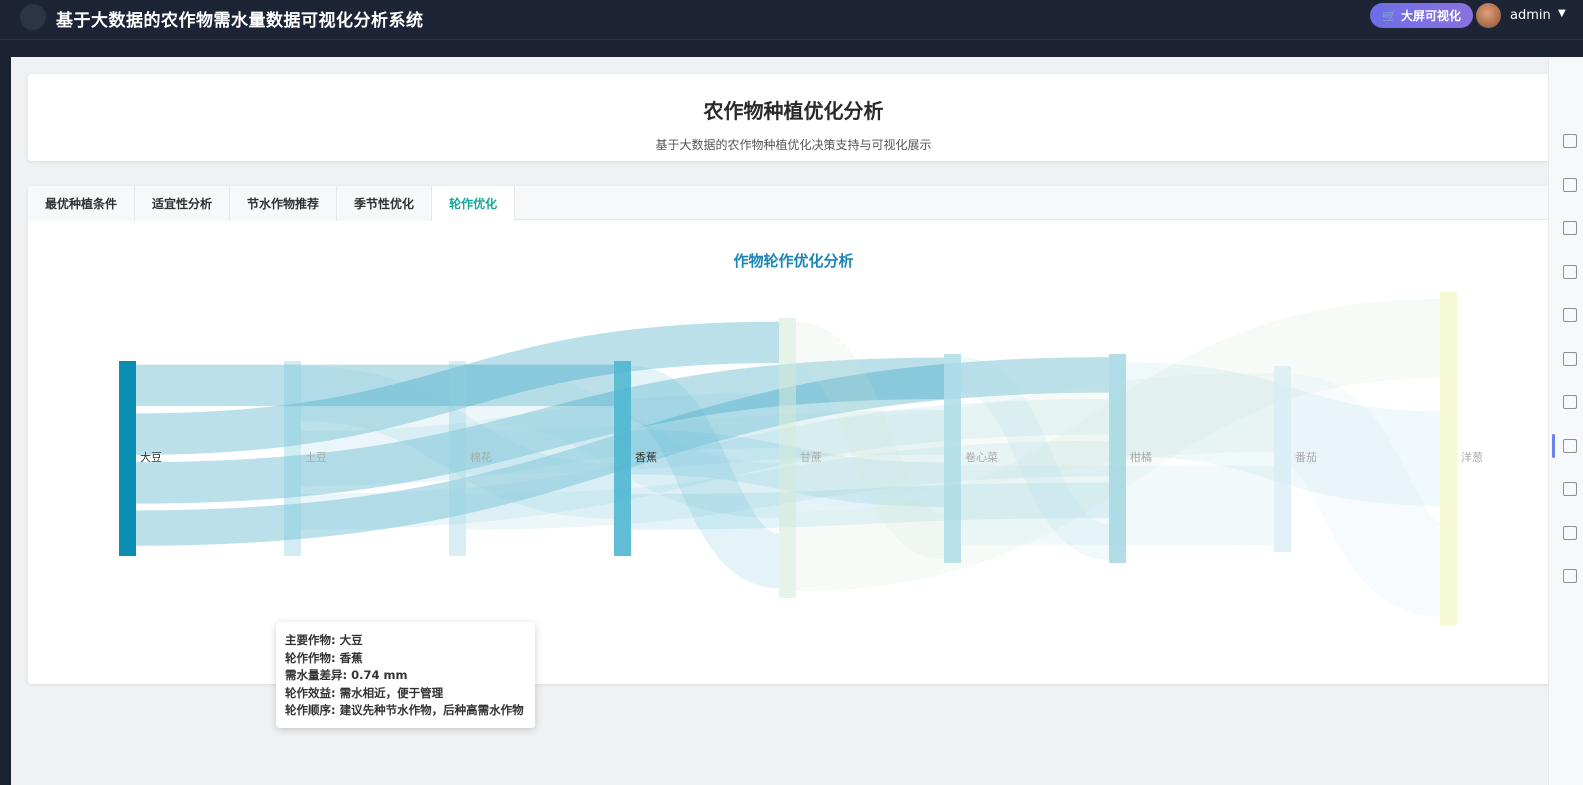  Describe the element at coordinates (1488, 15) in the screenshot. I see `avatar` at that location.